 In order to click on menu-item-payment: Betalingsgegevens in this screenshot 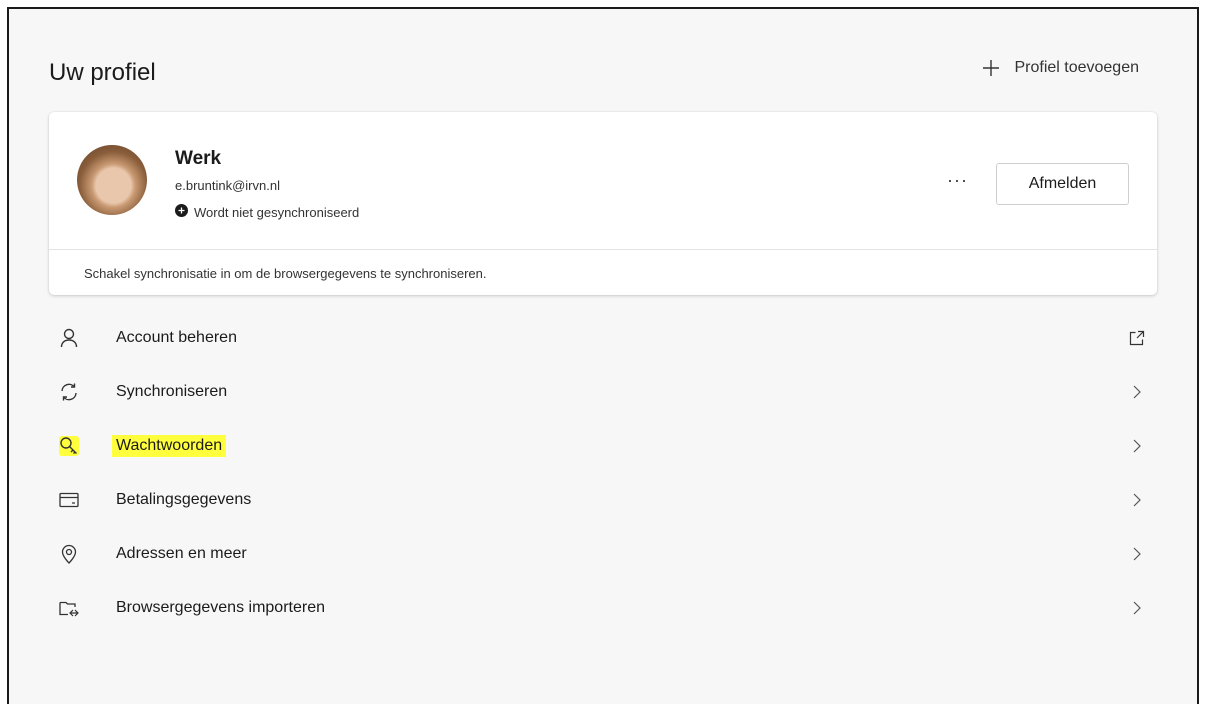, I will do `click(603, 500)`.